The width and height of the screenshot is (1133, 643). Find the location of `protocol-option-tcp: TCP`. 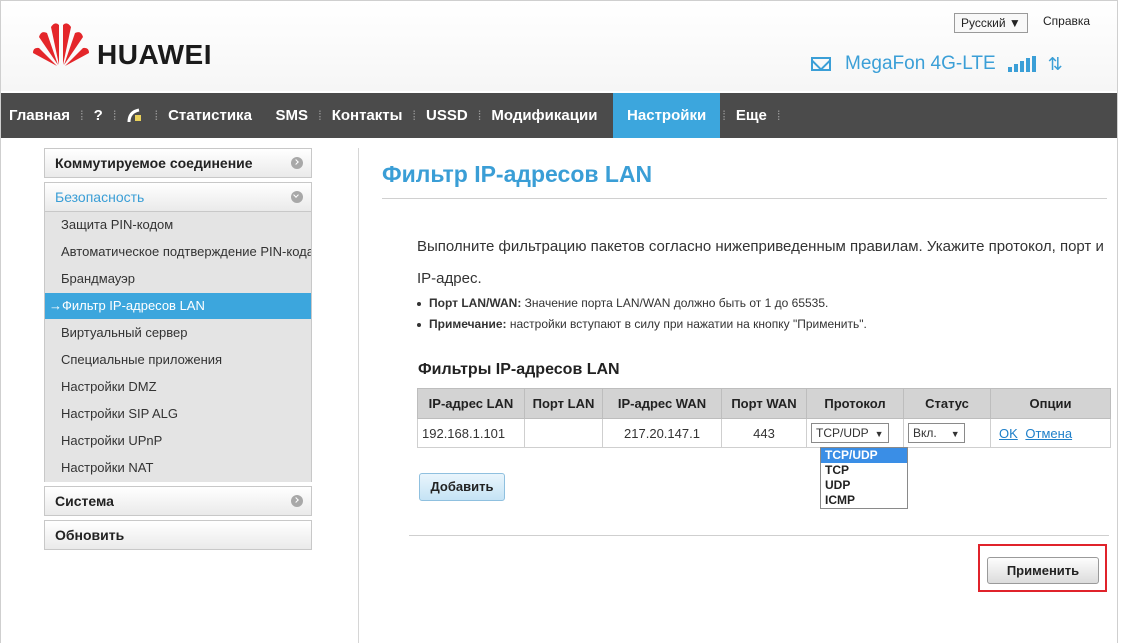

protocol-option-tcp: TCP is located at coordinates (864, 470).